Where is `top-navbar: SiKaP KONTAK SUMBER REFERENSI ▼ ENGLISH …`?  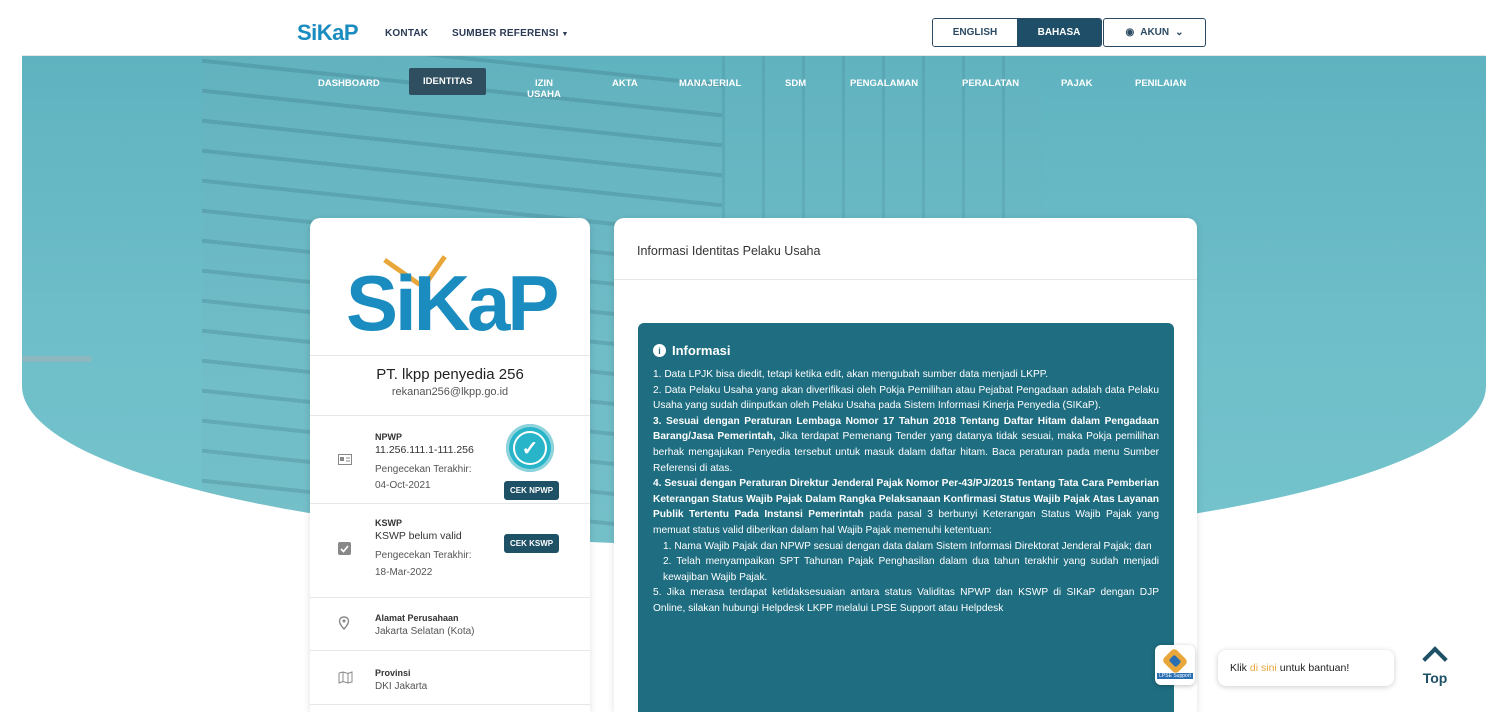 top-navbar: SiKaP KONTAK SUMBER REFERENSI ▼ ENGLISH … is located at coordinates (754, 28).